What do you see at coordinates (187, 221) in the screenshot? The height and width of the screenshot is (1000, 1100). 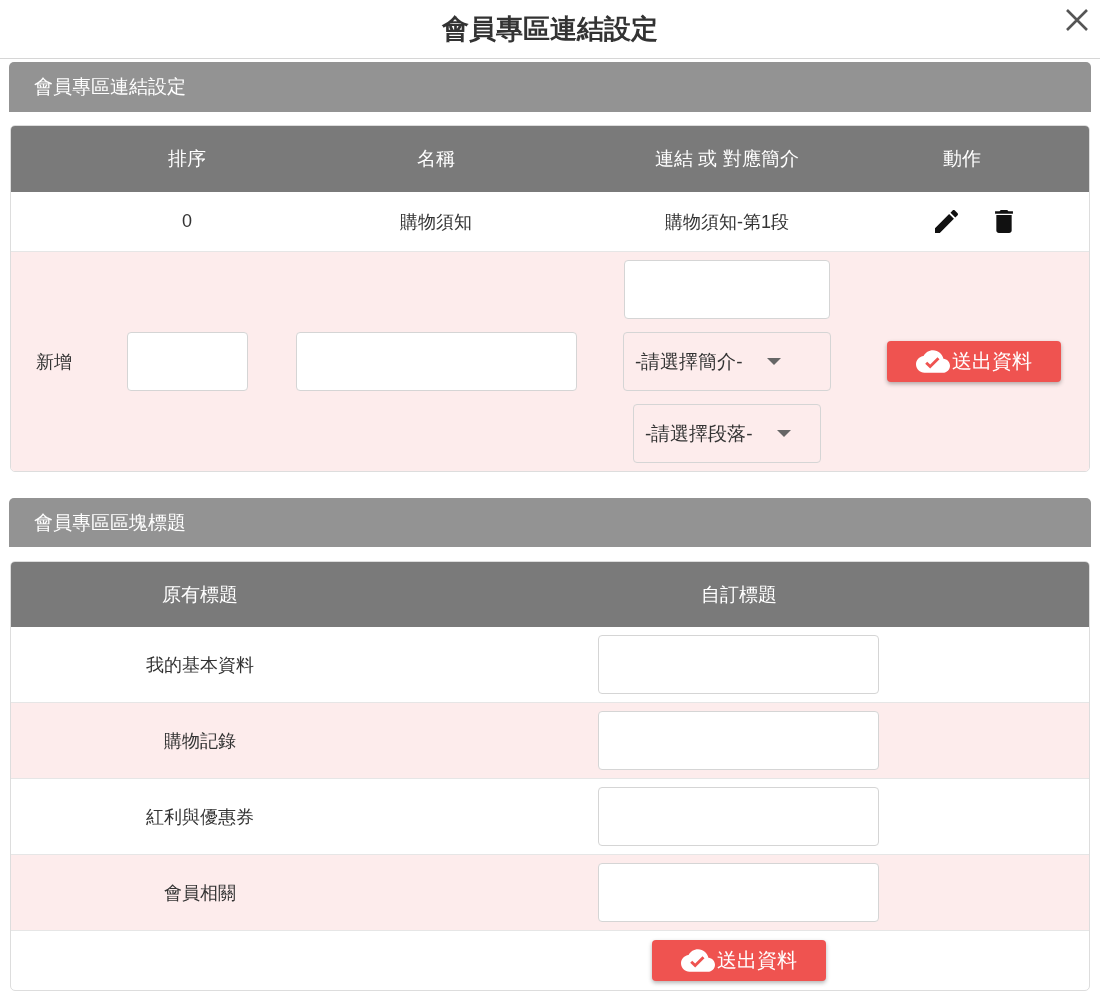 I see `table-cell: 0` at bounding box center [187, 221].